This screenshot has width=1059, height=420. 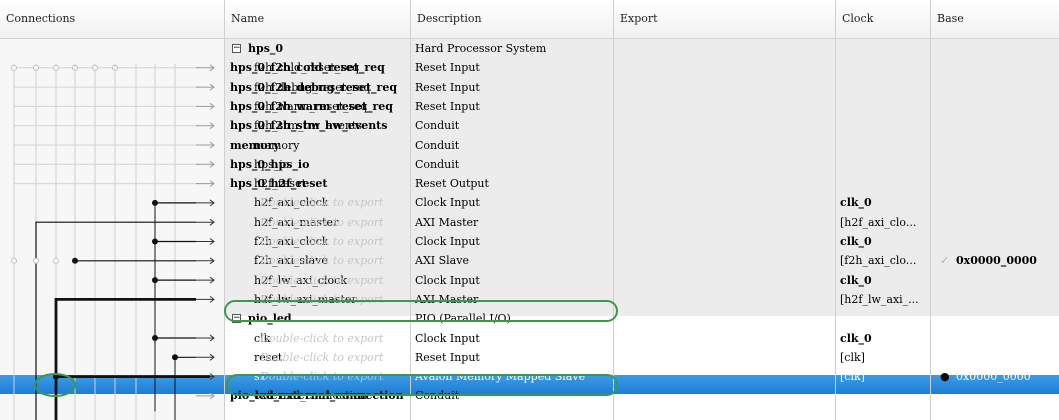 What do you see at coordinates (883, 19) in the screenshot?
I see `header-clock: Clock` at bounding box center [883, 19].